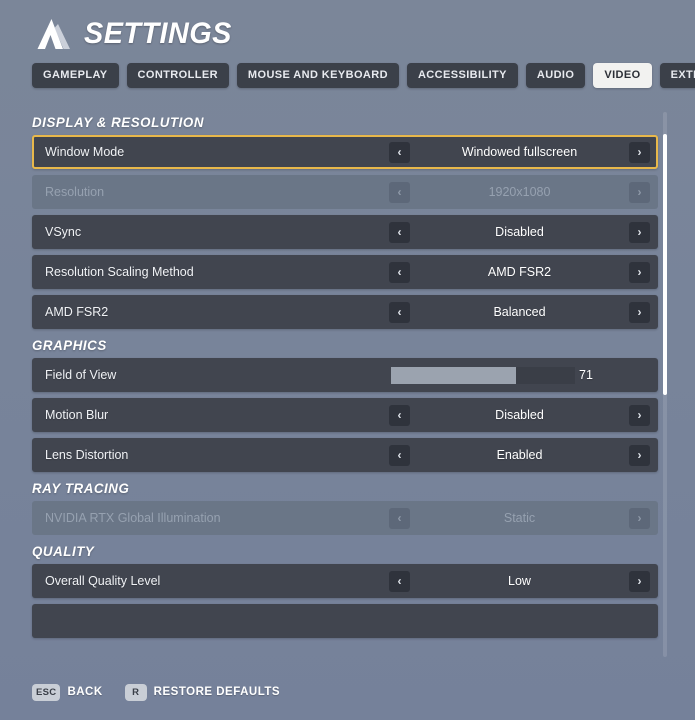  I want to click on stepper-control: ‹ 1920x1080 ›, so click(519, 192).